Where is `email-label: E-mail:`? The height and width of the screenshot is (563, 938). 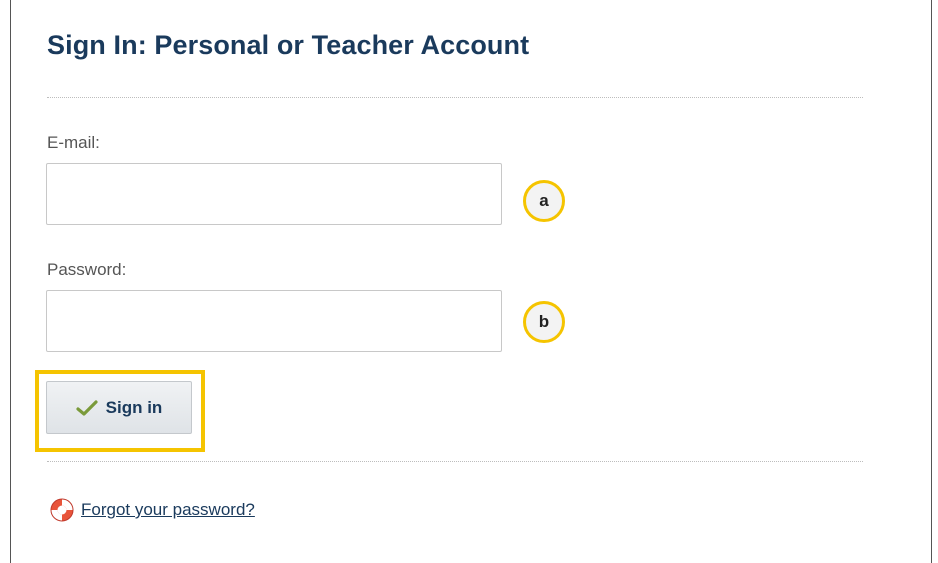
email-label: E-mail: is located at coordinates (73, 142).